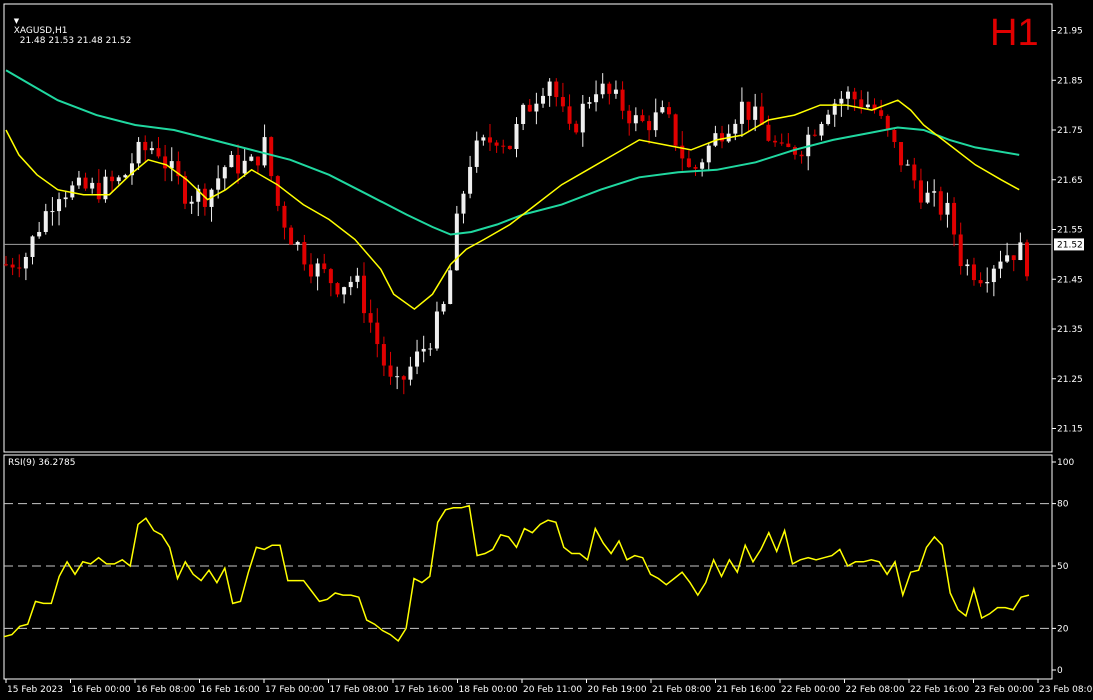  I want to click on time-tick-label: 17 Feb 00:00, so click(294, 690).